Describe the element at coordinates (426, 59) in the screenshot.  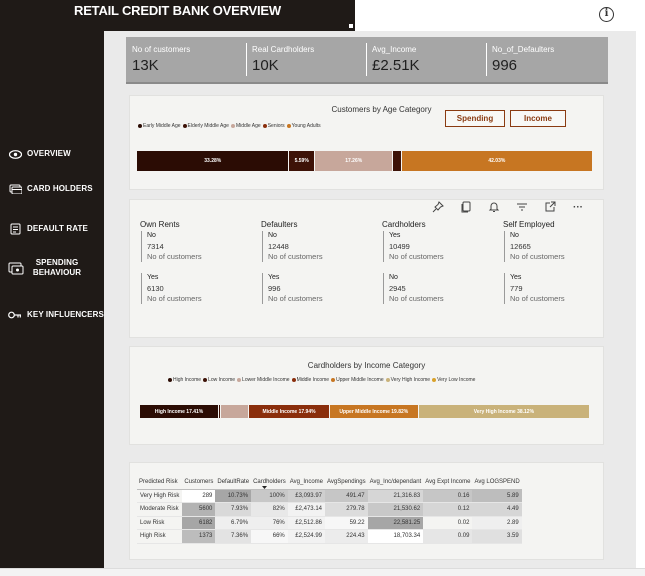
I see `kpi-avg-income: Avg_Income £2.51K` at that location.